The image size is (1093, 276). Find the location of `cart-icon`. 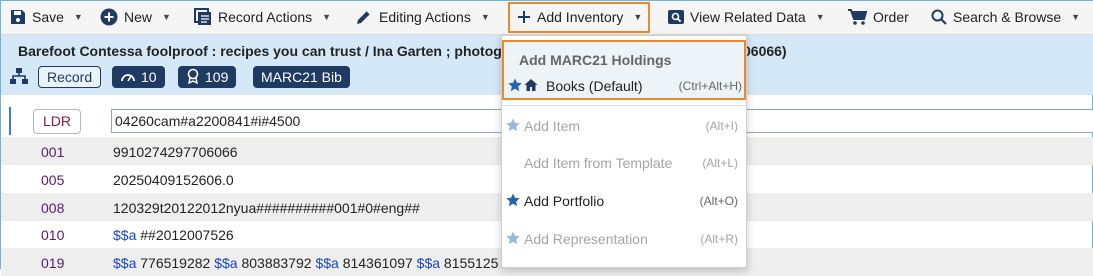

cart-icon is located at coordinates (857, 17).